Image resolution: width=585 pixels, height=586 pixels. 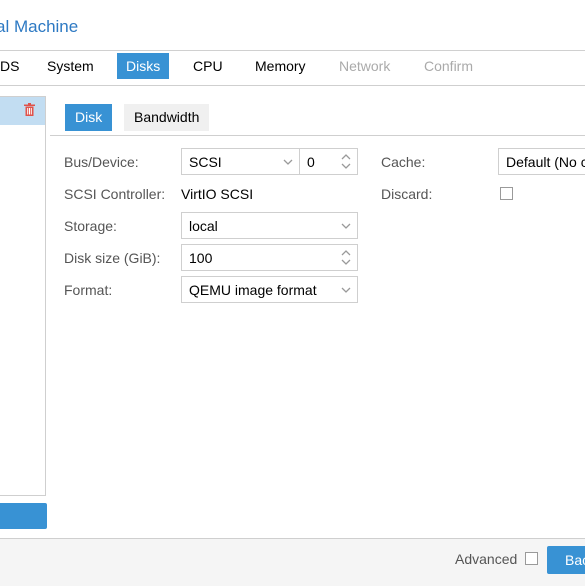 What do you see at coordinates (101, 162) in the screenshot?
I see `bus-device-label: Bus/Device:` at bounding box center [101, 162].